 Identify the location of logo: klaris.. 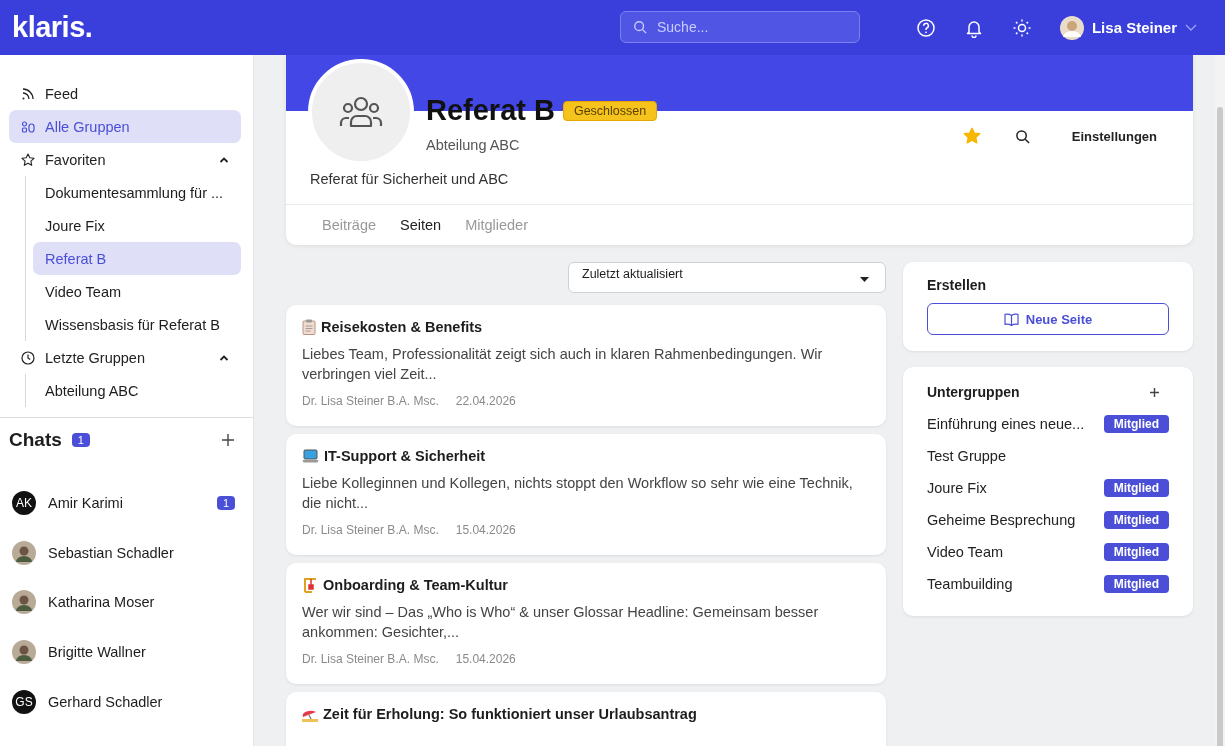
(52, 27).